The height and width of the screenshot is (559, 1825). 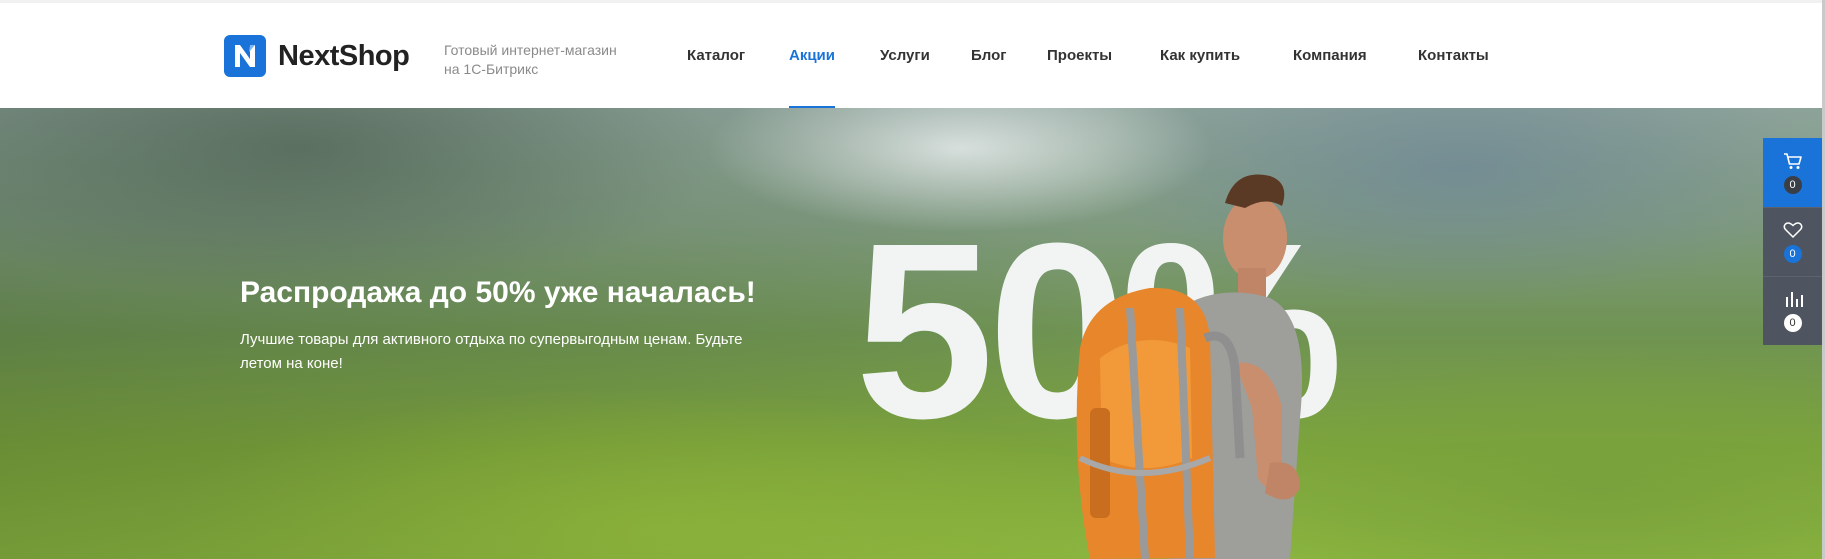 I want to click on compare-button: 0, so click(x=1792, y=310).